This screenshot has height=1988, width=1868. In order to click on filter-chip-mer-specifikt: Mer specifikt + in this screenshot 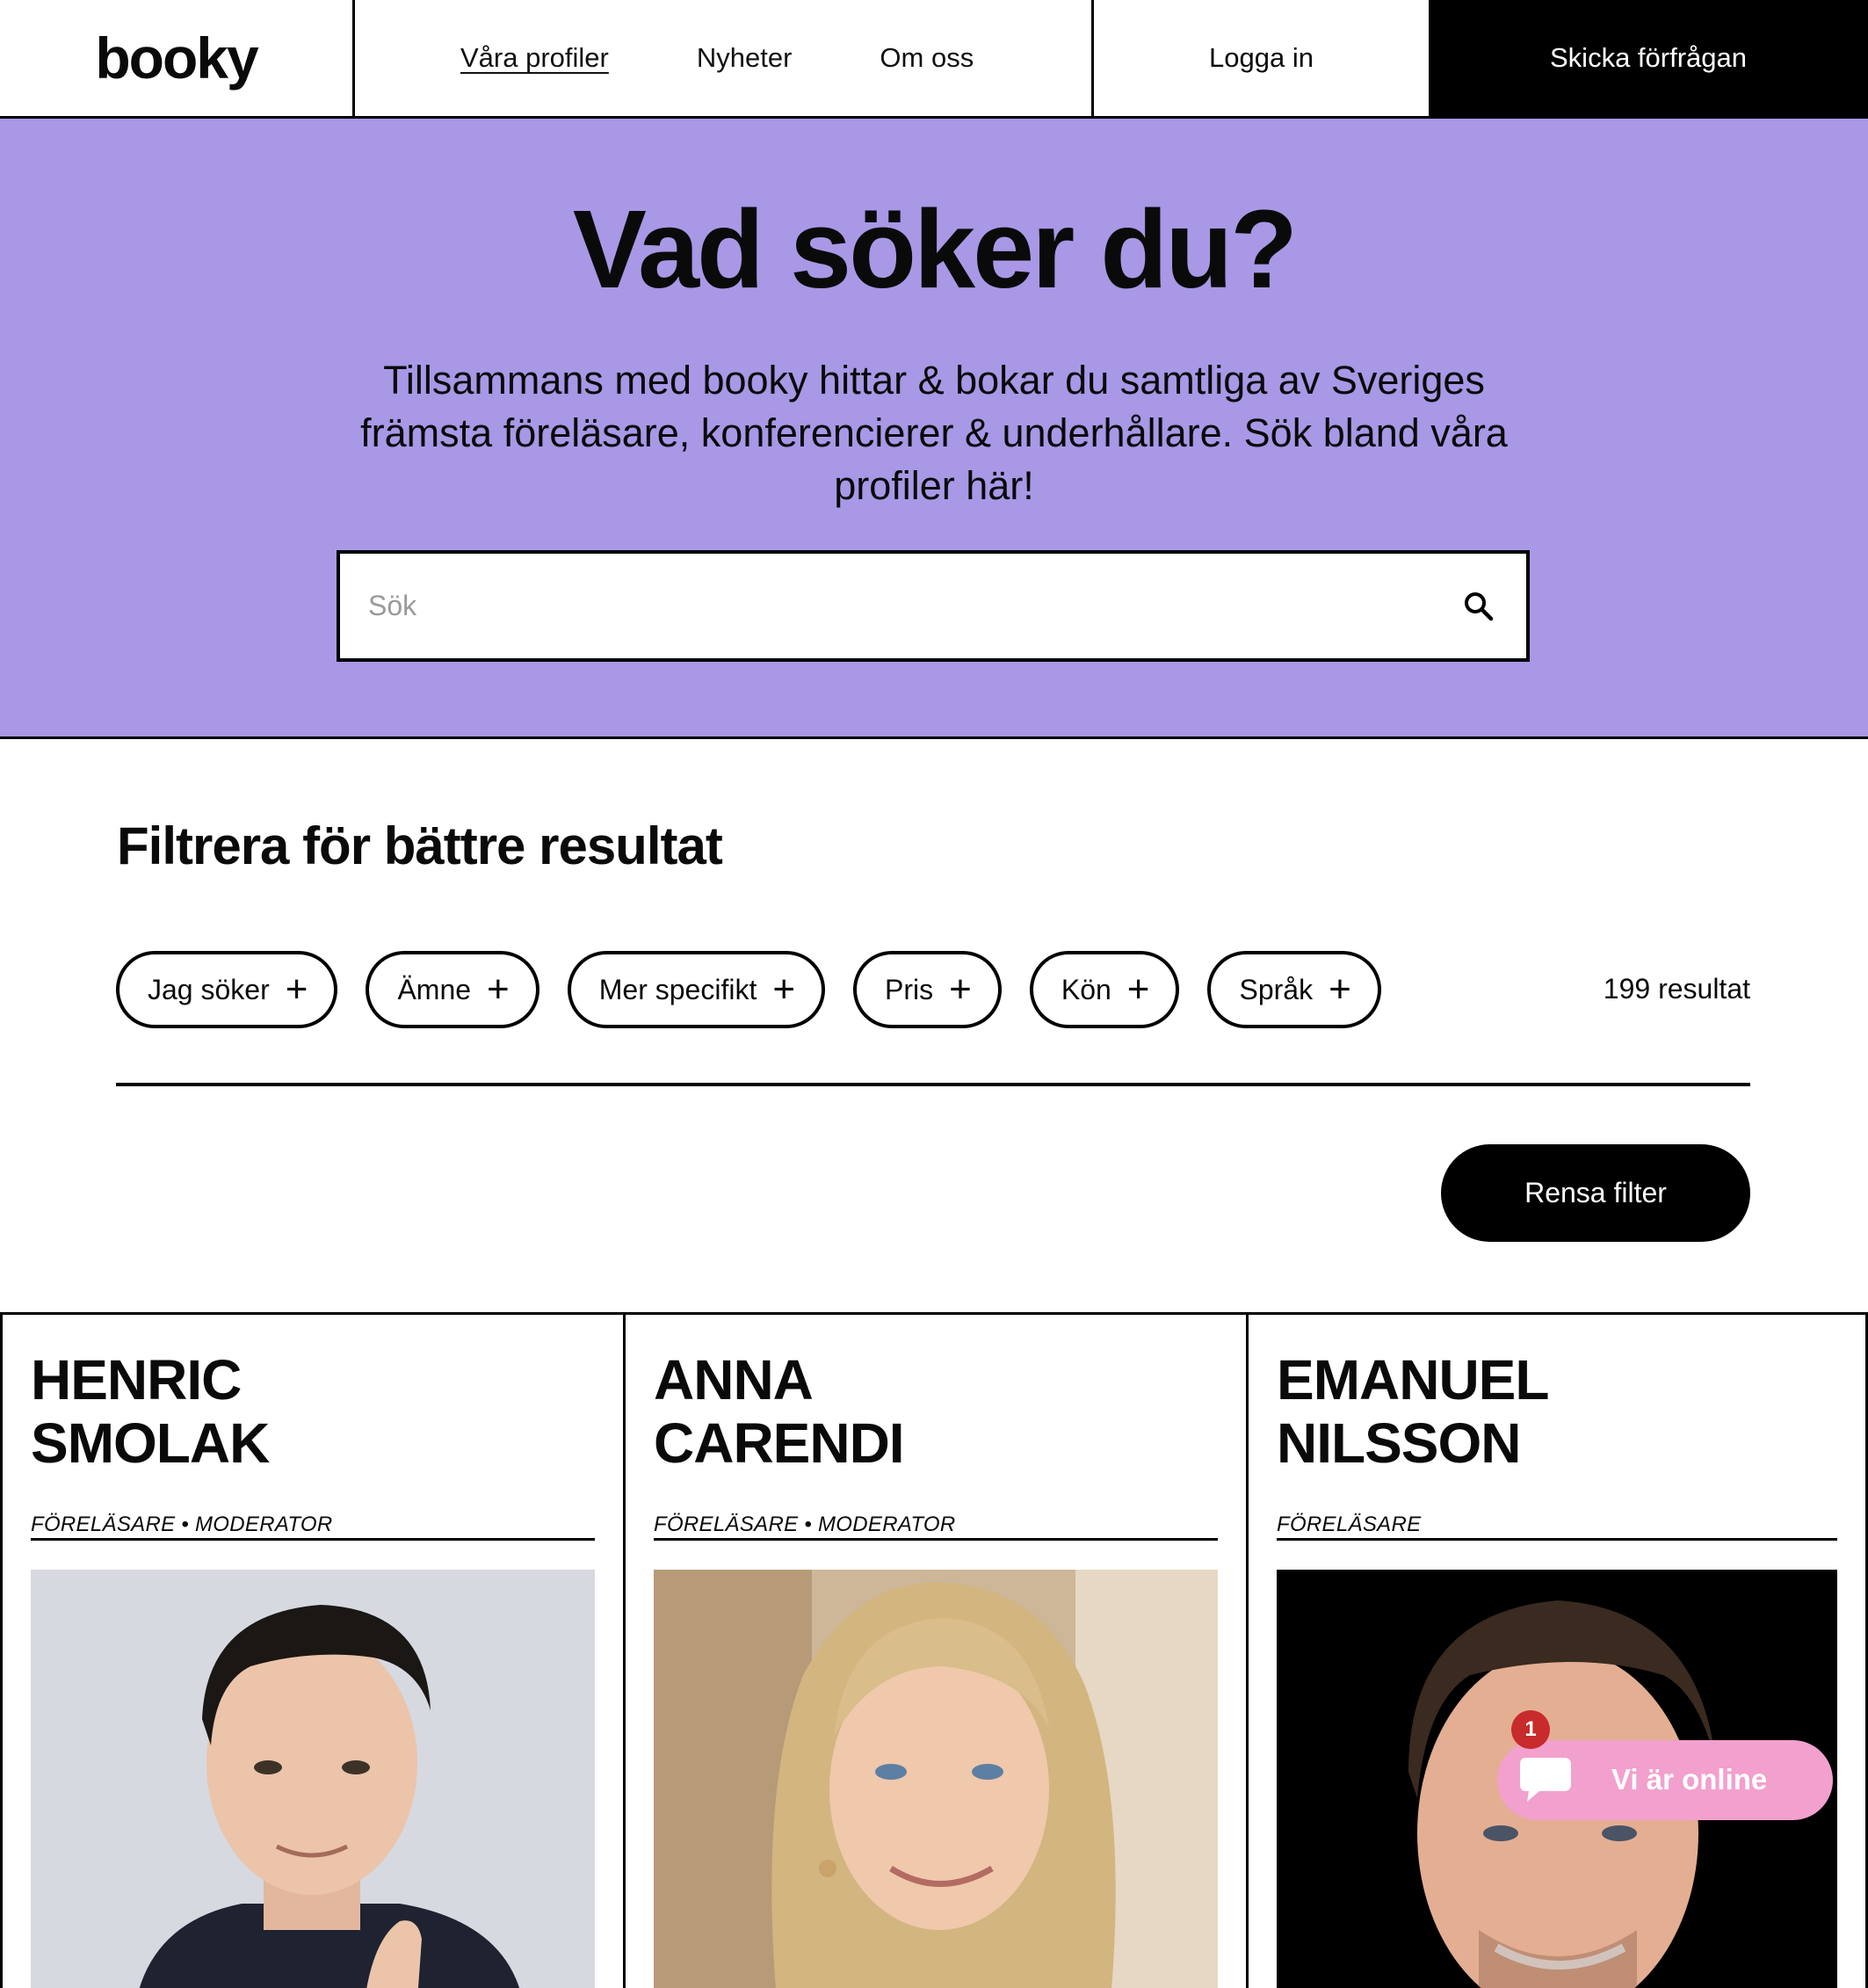, I will do `click(696, 989)`.